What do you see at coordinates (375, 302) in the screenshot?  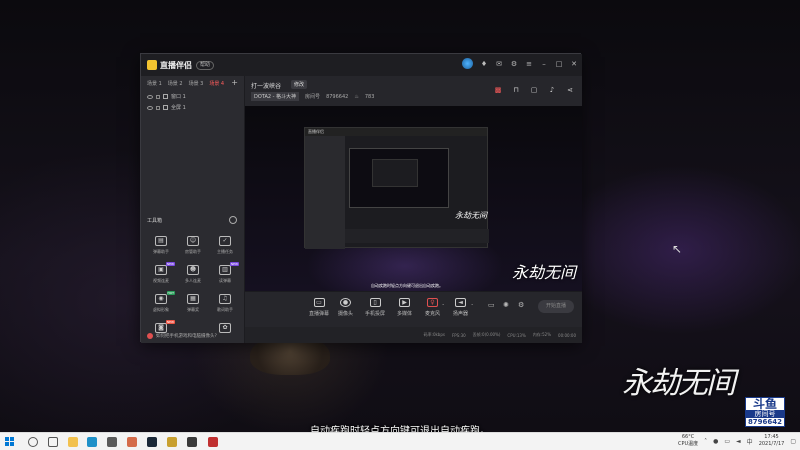 I see `phone-cast-icon: ▯` at bounding box center [375, 302].